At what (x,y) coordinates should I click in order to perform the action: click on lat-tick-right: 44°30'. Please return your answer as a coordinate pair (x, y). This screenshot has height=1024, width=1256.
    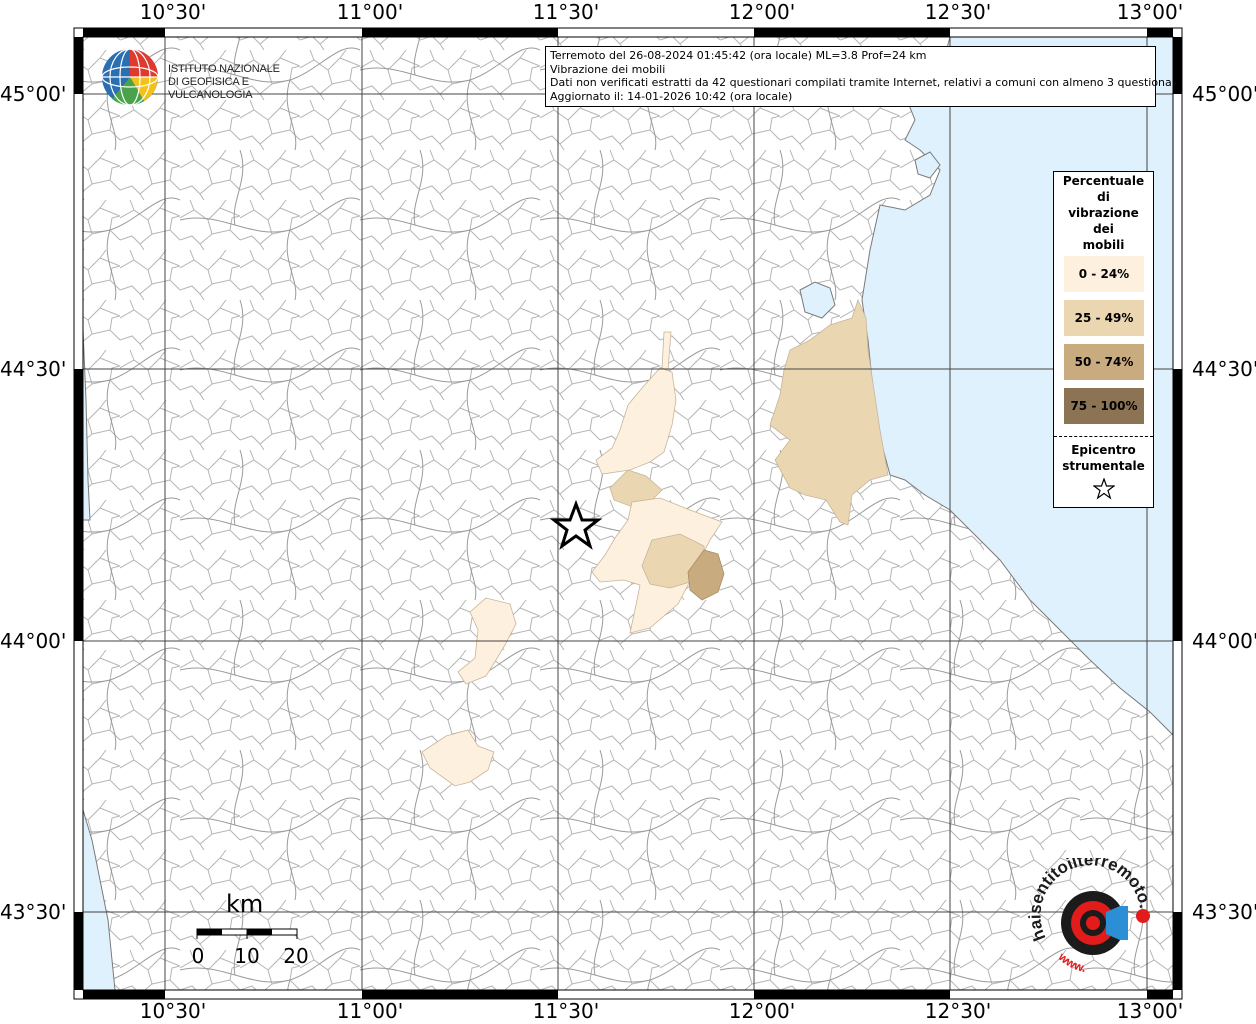
    Looking at the image, I should click on (1224, 369).